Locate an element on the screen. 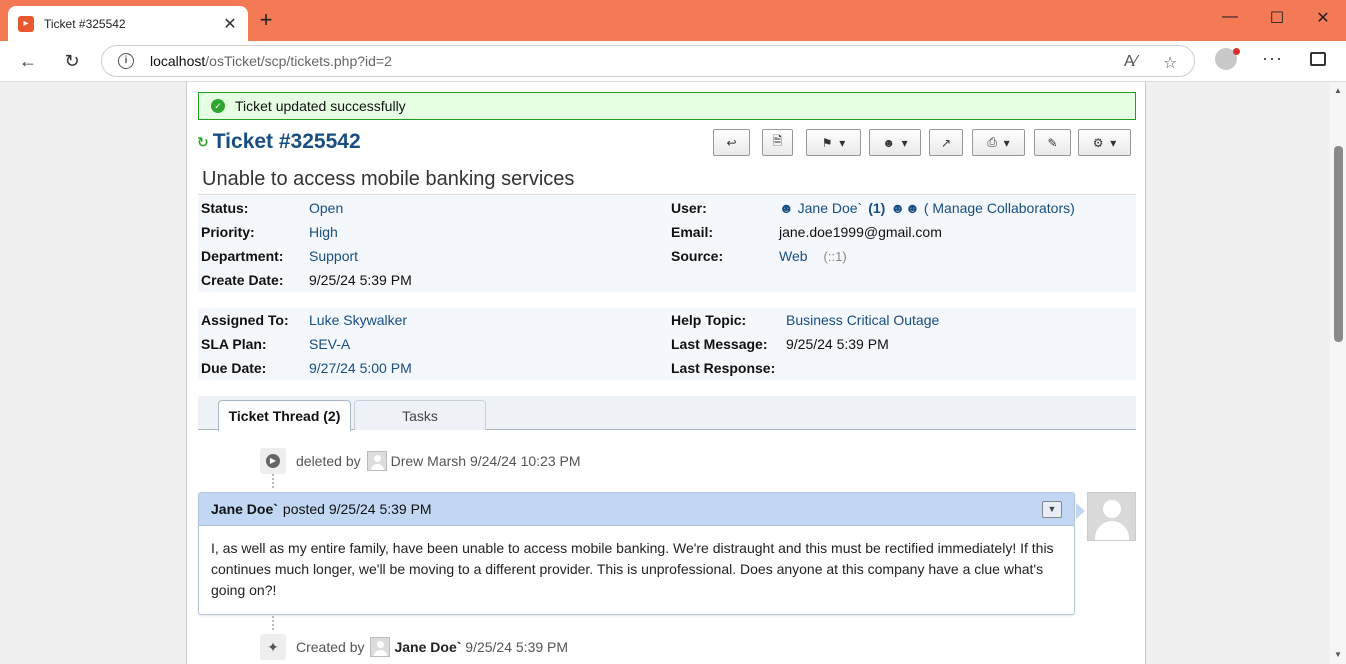  create-date-value: 9/25/24 5:39 PM is located at coordinates (360, 280).